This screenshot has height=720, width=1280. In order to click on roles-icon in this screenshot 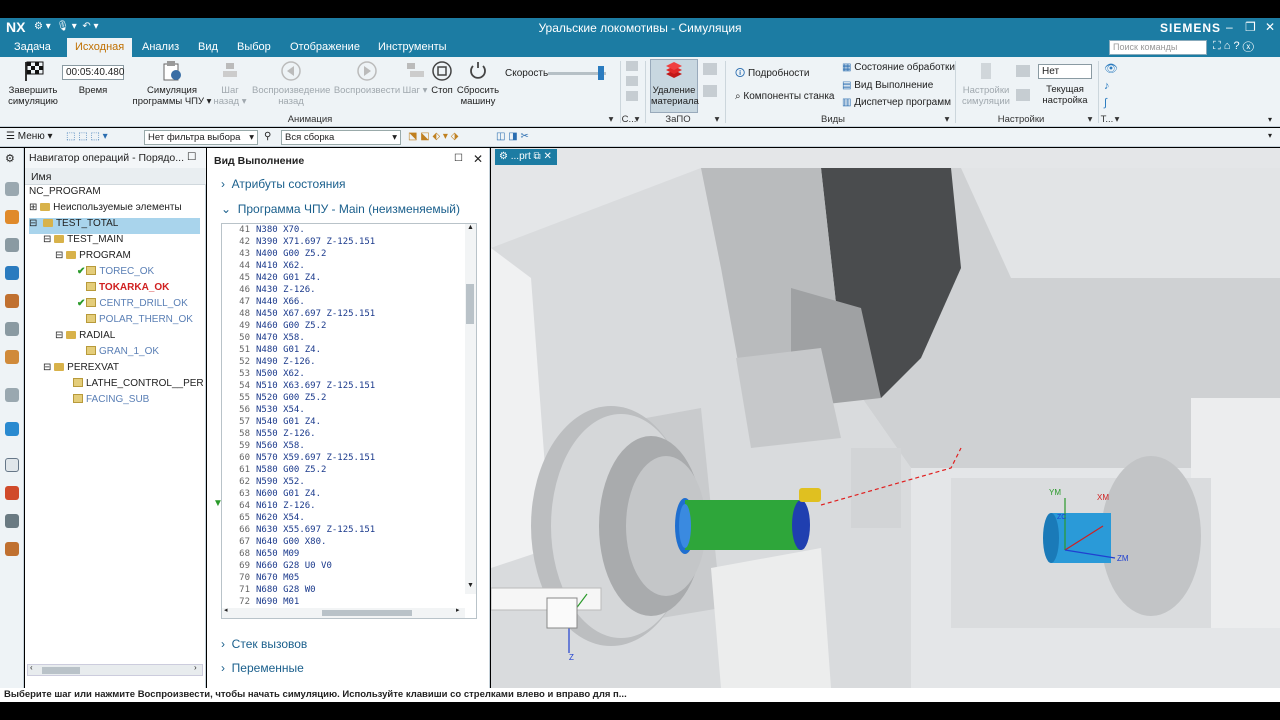, I will do `click(12, 521)`.